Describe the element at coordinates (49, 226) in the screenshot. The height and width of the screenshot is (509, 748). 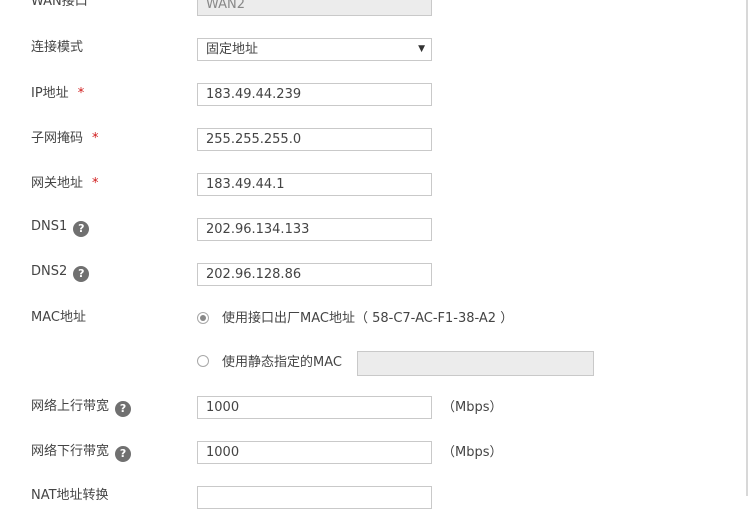
I see `dns1-label-text: DNS1` at that location.